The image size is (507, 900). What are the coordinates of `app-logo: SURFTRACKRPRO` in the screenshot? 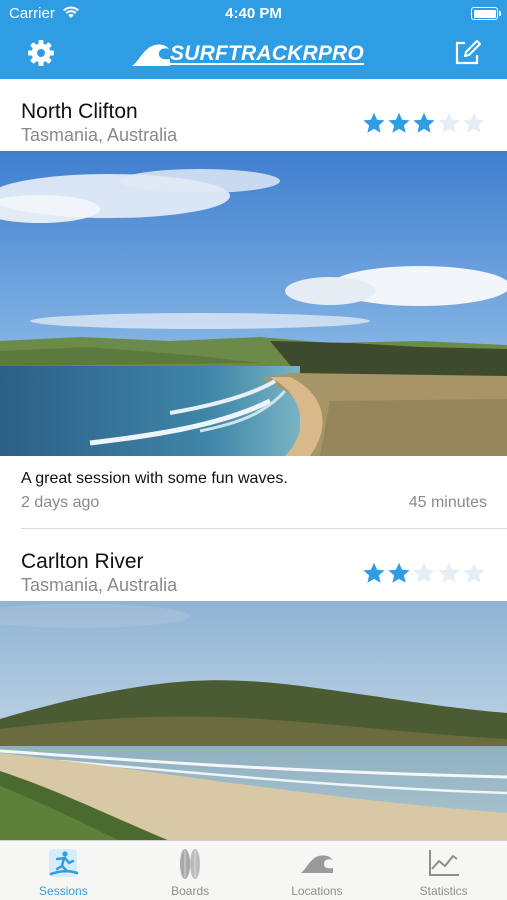 It's located at (248, 54).